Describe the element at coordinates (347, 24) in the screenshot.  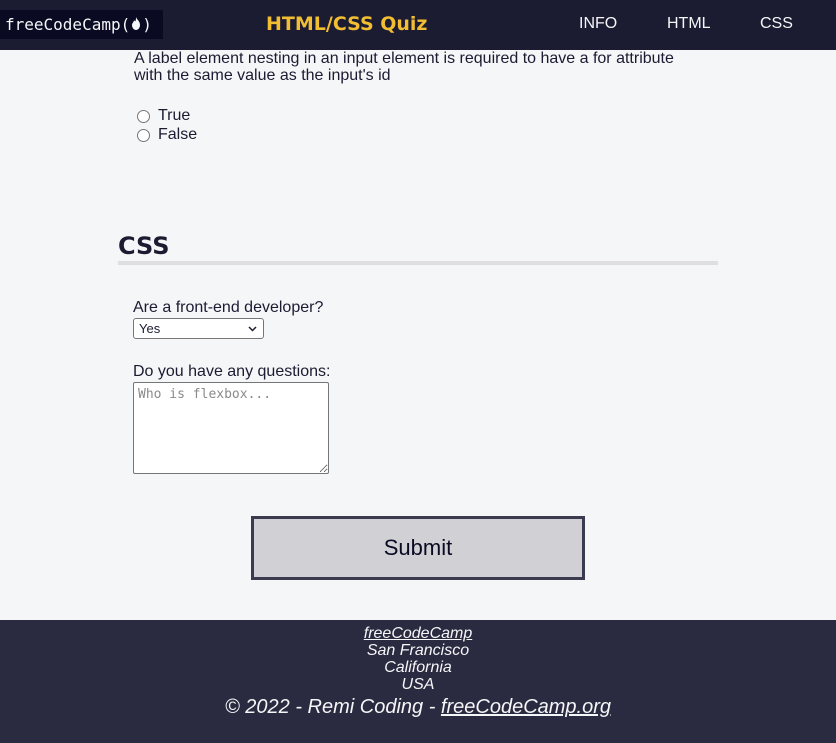
I see `page-title: HTML/CSS Quiz` at that location.